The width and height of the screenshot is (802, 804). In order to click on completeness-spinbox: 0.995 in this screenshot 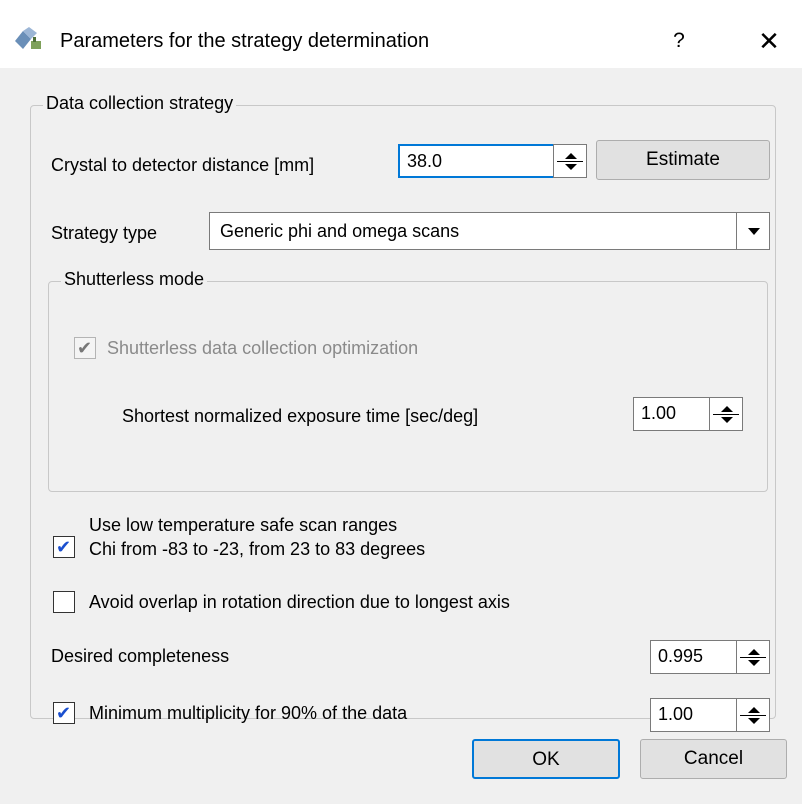, I will do `click(710, 657)`.